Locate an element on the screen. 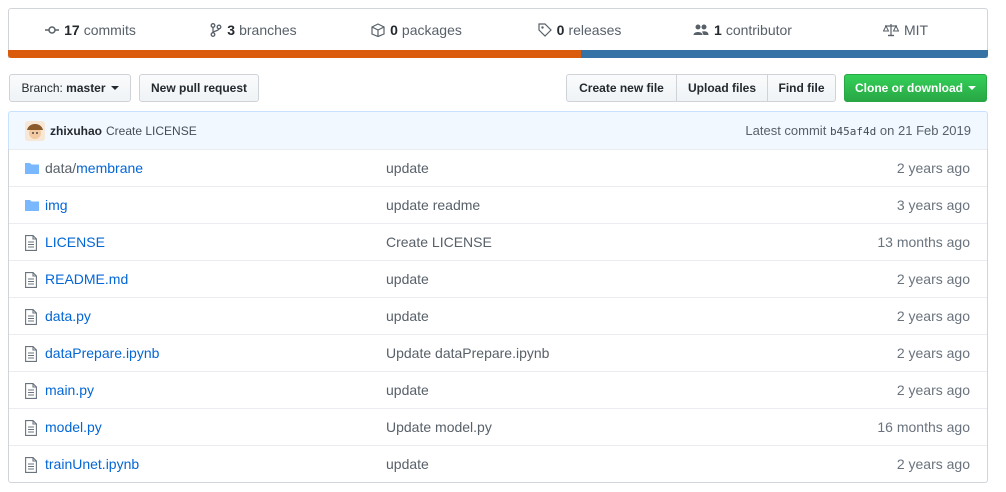 The image size is (1006, 492). file-name: dataPrepare.ipynb is located at coordinates (102, 353).